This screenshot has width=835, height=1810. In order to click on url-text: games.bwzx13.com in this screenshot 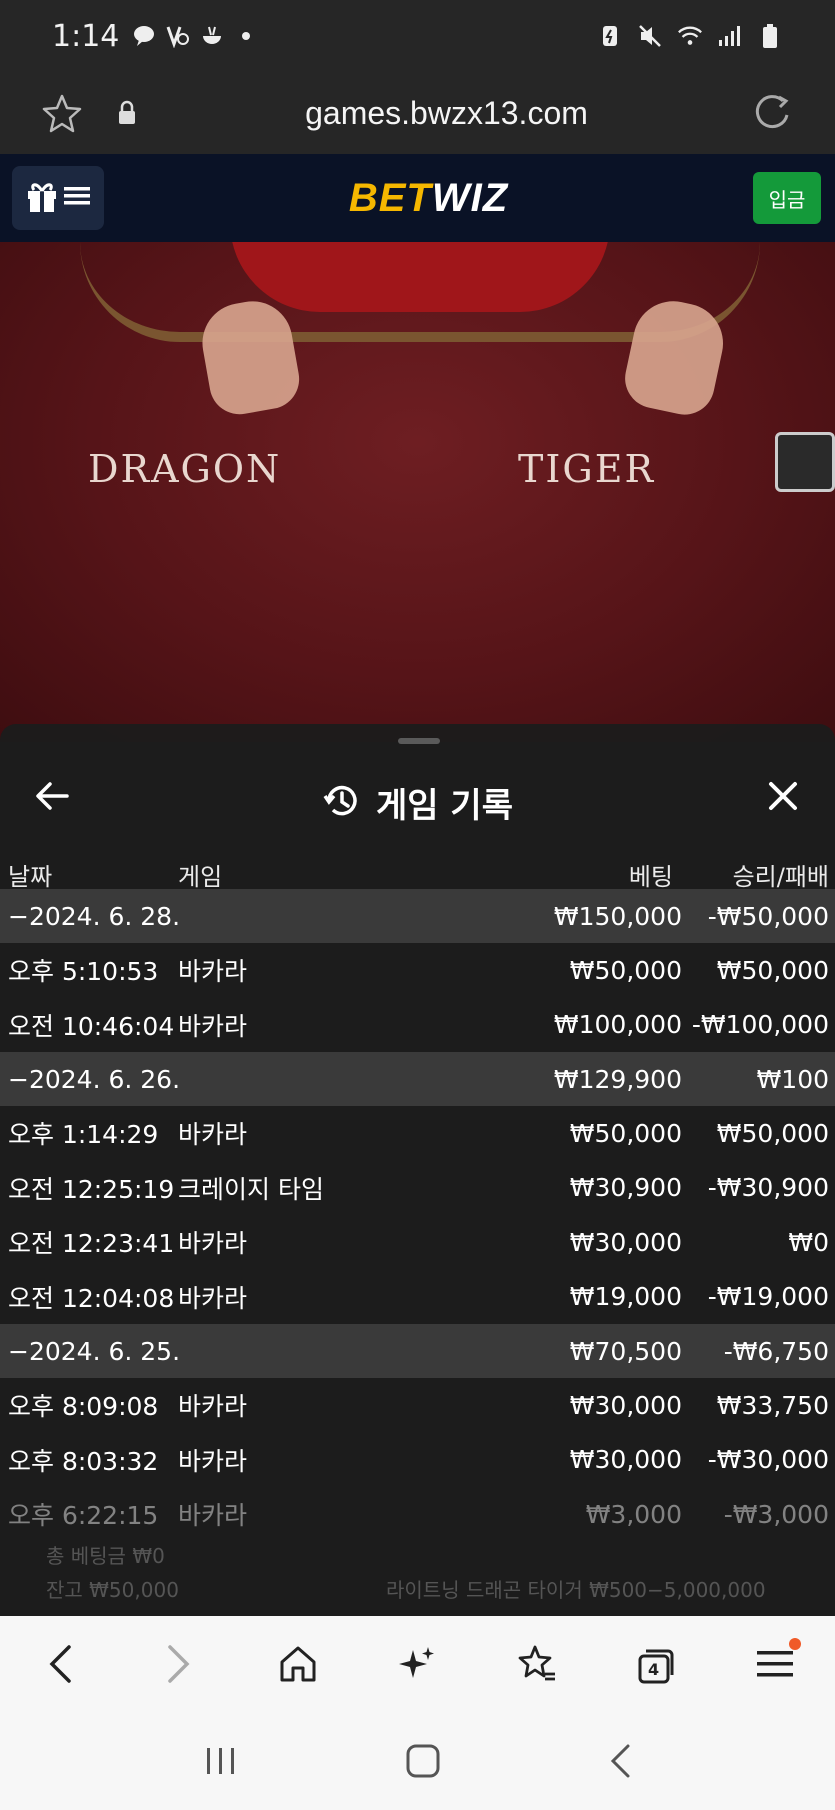, I will do `click(446, 113)`.